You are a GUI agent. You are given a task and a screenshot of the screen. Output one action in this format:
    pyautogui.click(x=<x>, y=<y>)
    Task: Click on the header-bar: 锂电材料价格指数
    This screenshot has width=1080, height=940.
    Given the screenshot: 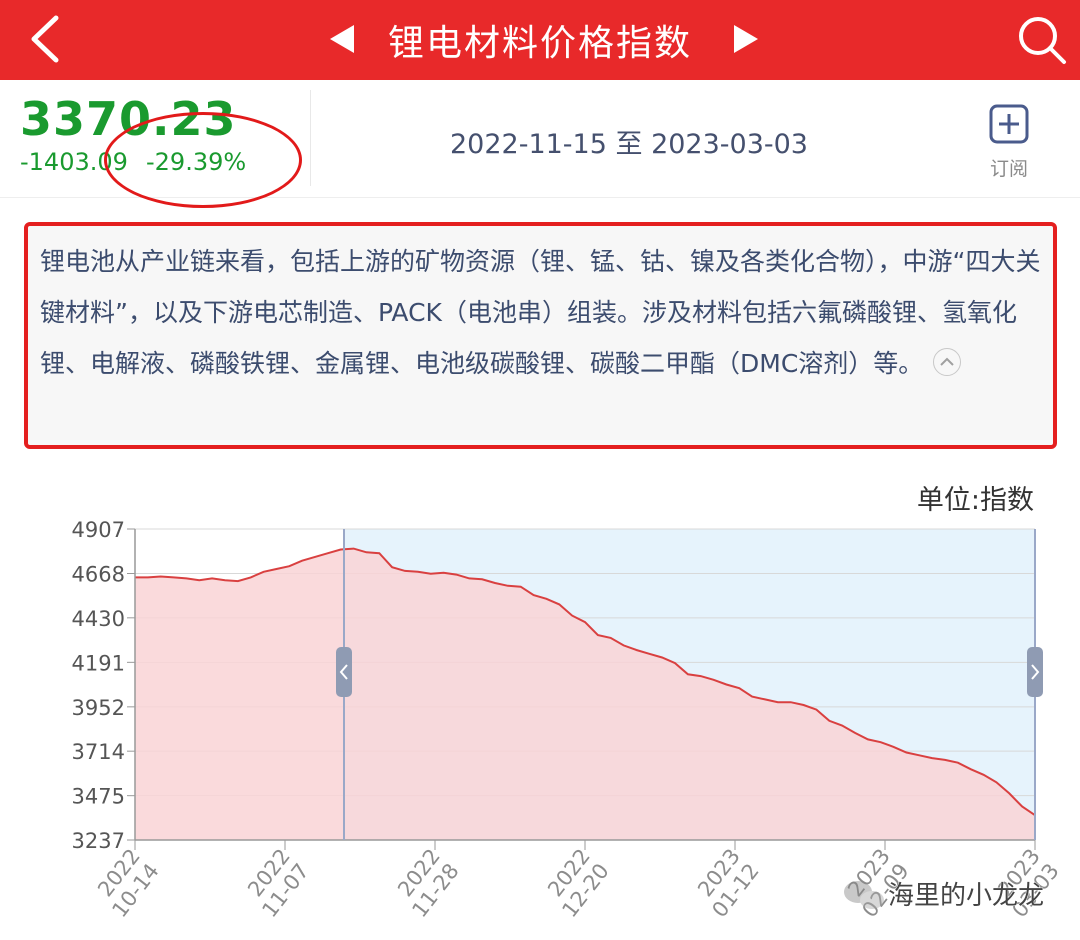 What is the action you would take?
    pyautogui.click(x=540, y=40)
    